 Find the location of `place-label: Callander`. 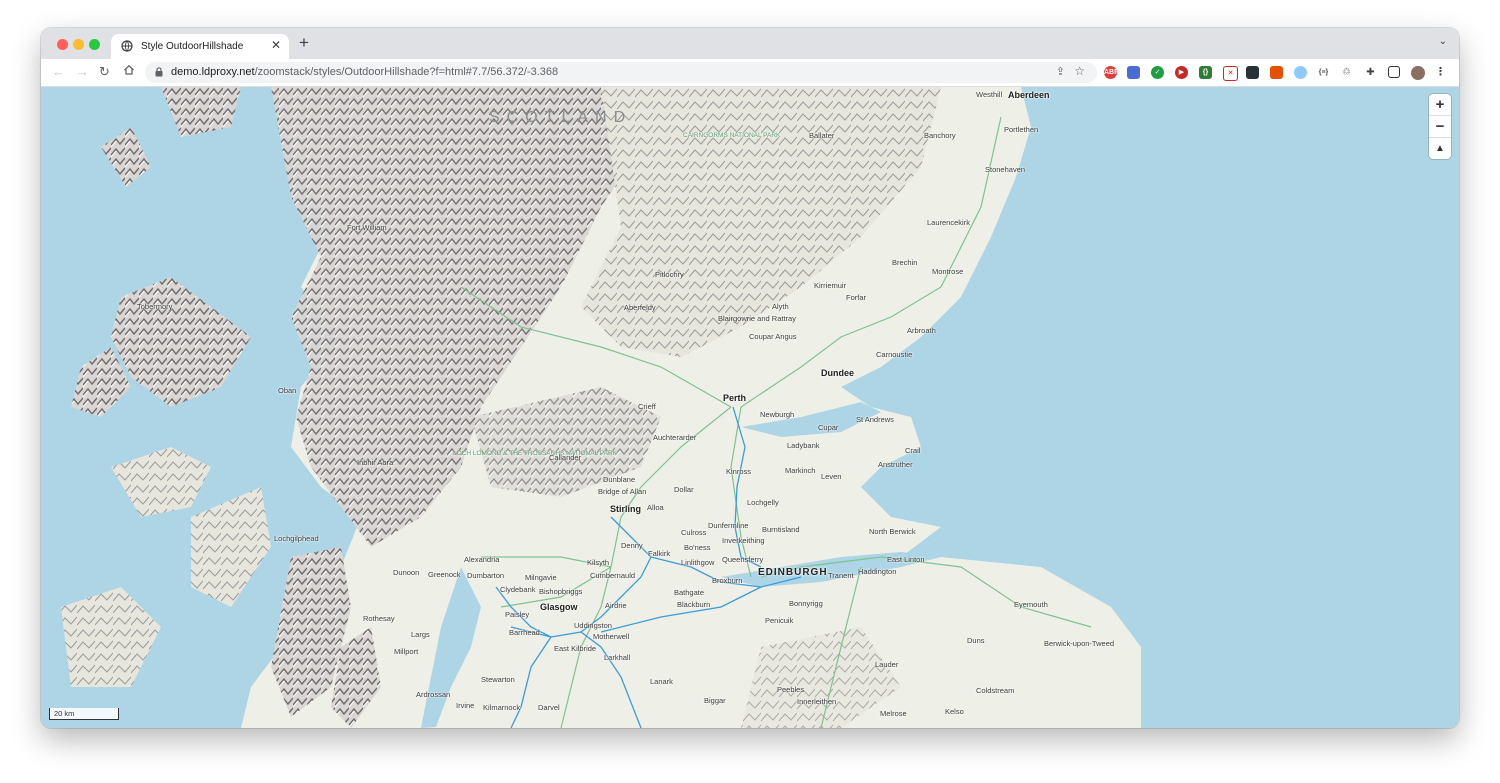

place-label: Callander is located at coordinates (565, 457).